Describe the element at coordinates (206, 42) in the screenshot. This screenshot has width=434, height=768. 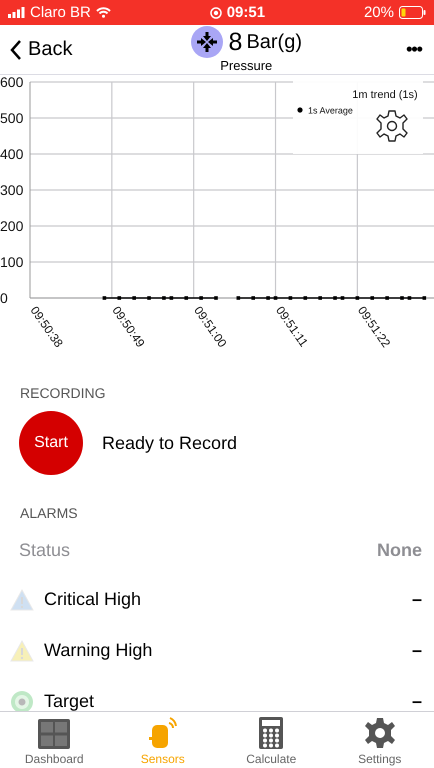
I see `pressure-arrows-icon` at that location.